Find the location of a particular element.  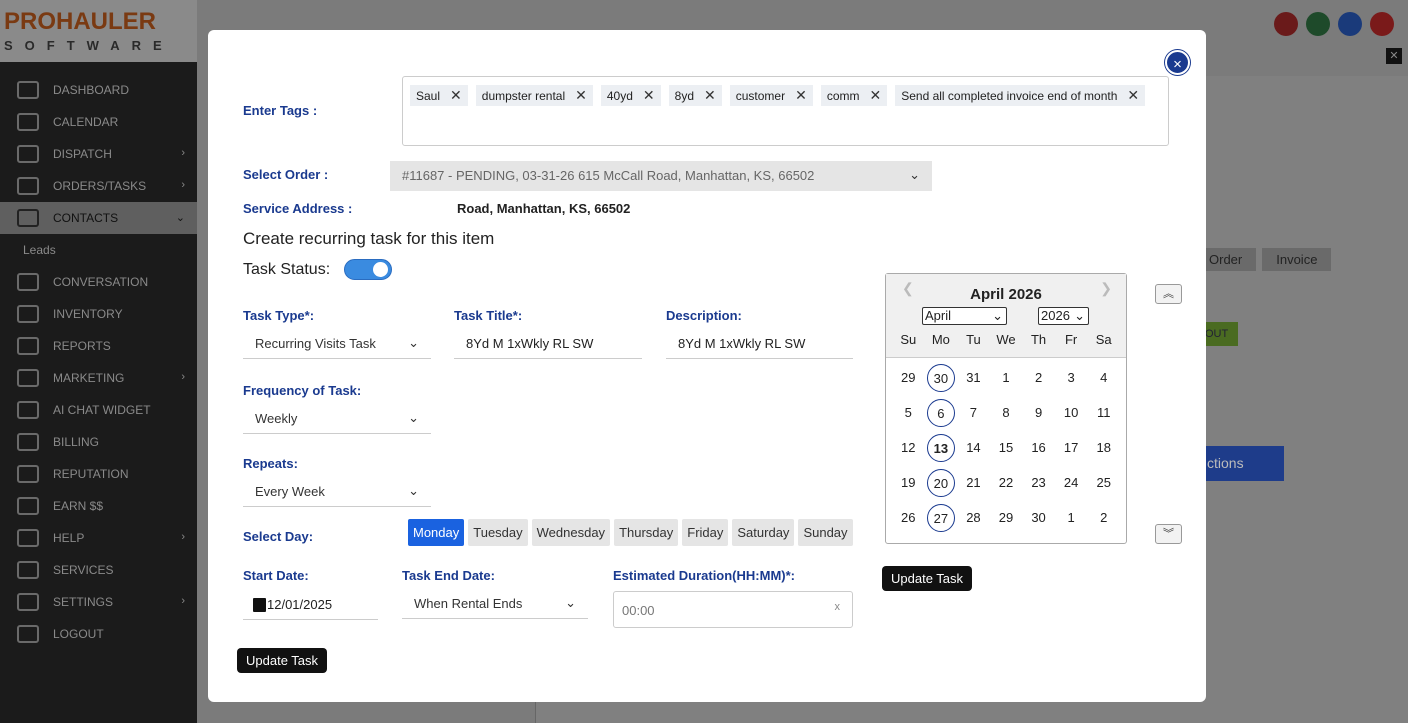

money-icon is located at coordinates (1318, 24).